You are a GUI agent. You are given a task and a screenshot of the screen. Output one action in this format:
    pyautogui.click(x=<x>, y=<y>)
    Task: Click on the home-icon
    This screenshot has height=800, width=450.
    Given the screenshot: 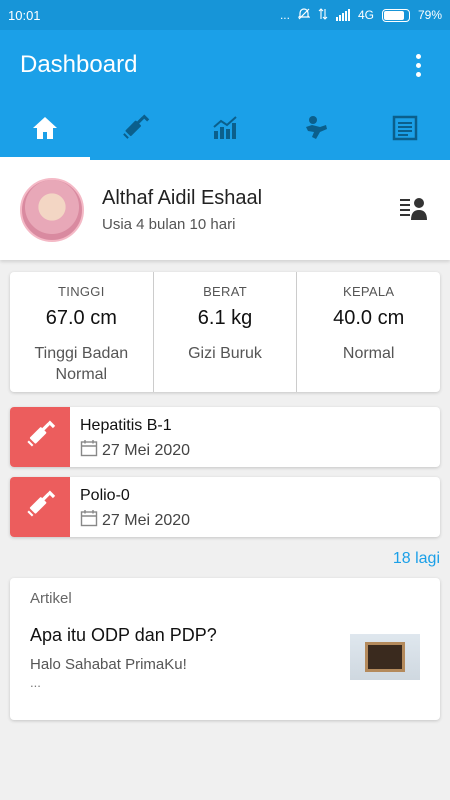 What is the action you would take?
    pyautogui.click(x=45, y=130)
    